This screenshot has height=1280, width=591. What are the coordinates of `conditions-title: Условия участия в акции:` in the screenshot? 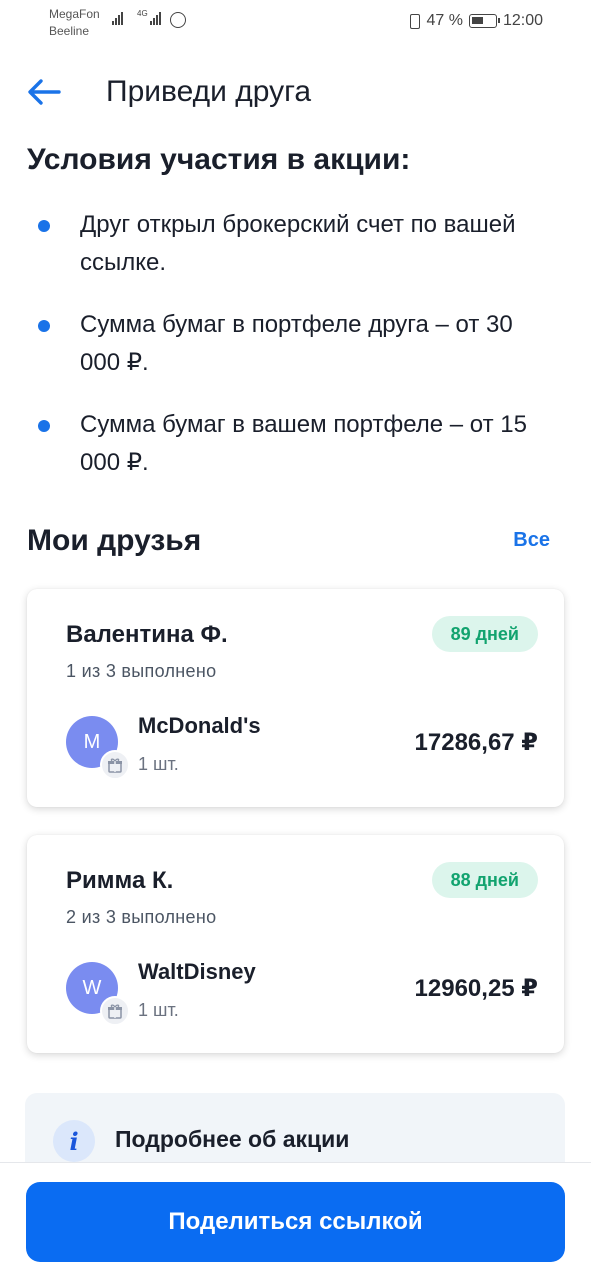 It's located at (219, 159).